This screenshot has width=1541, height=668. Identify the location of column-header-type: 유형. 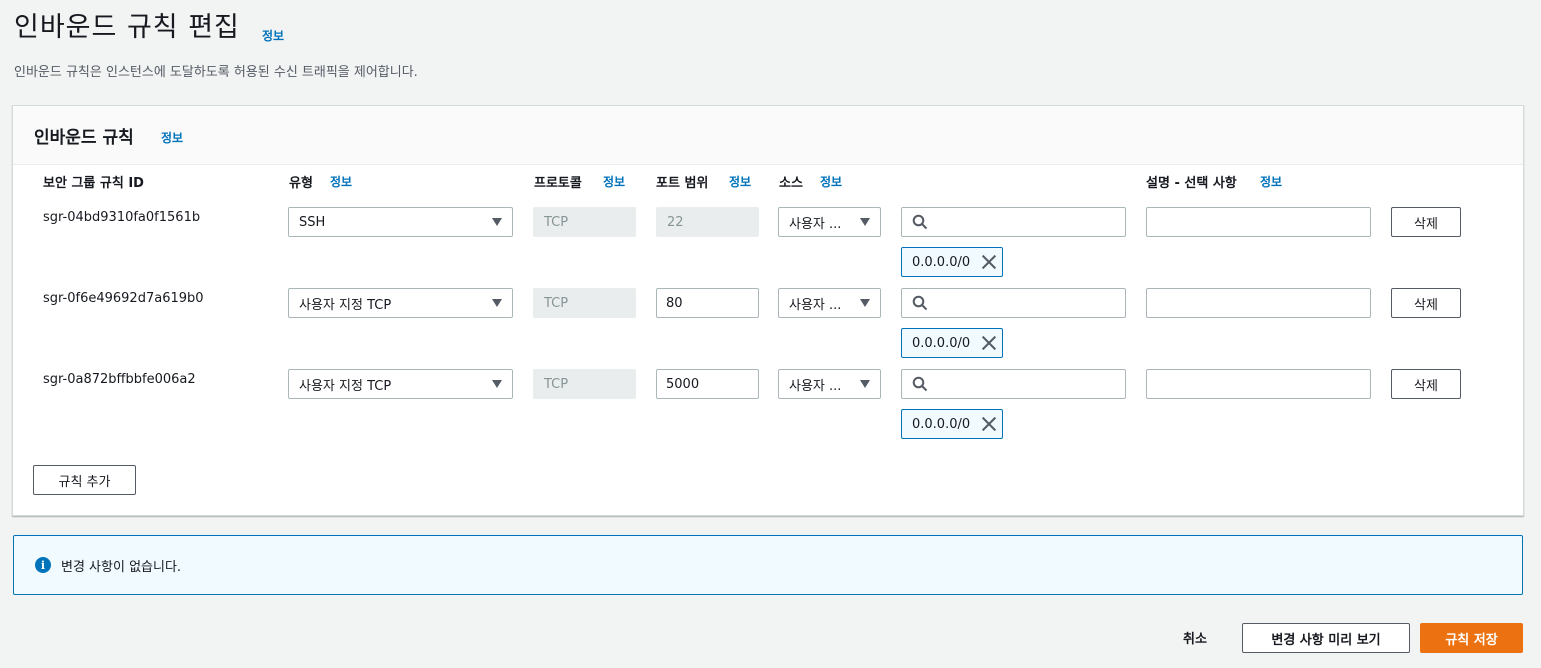
(301, 183).